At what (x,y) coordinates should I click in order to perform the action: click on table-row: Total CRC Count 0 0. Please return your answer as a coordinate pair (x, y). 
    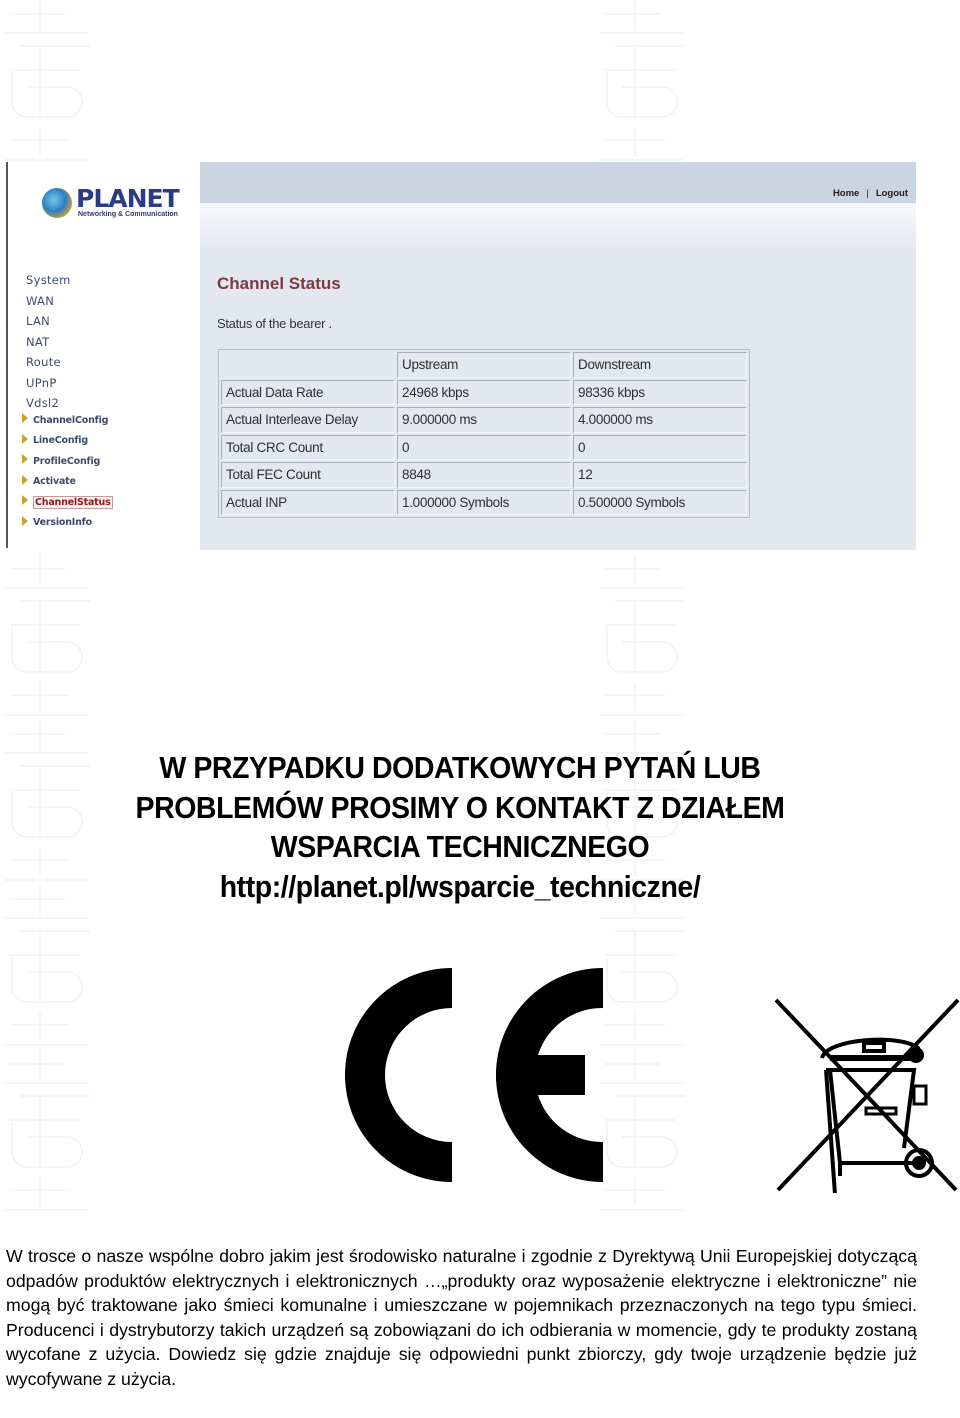
    Looking at the image, I should click on (484, 447).